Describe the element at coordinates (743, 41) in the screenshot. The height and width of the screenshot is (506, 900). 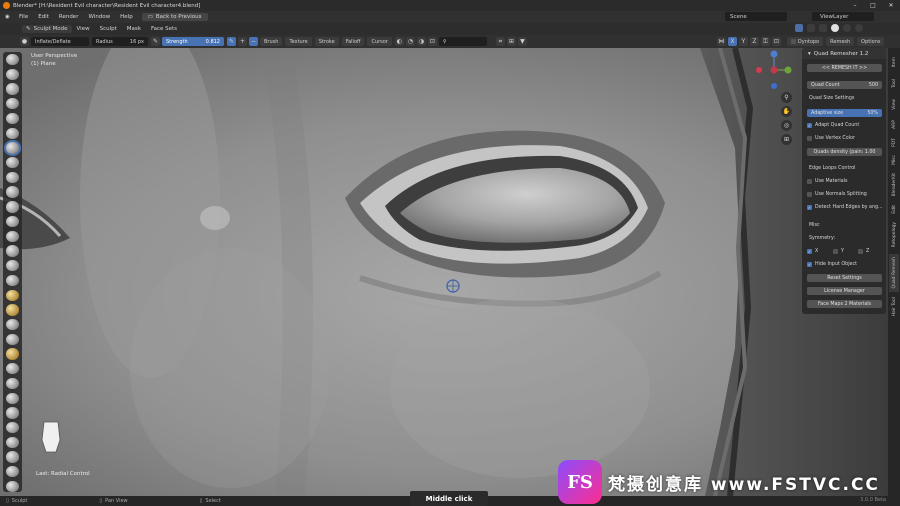
I see `mirror-y-button: Y` at that location.